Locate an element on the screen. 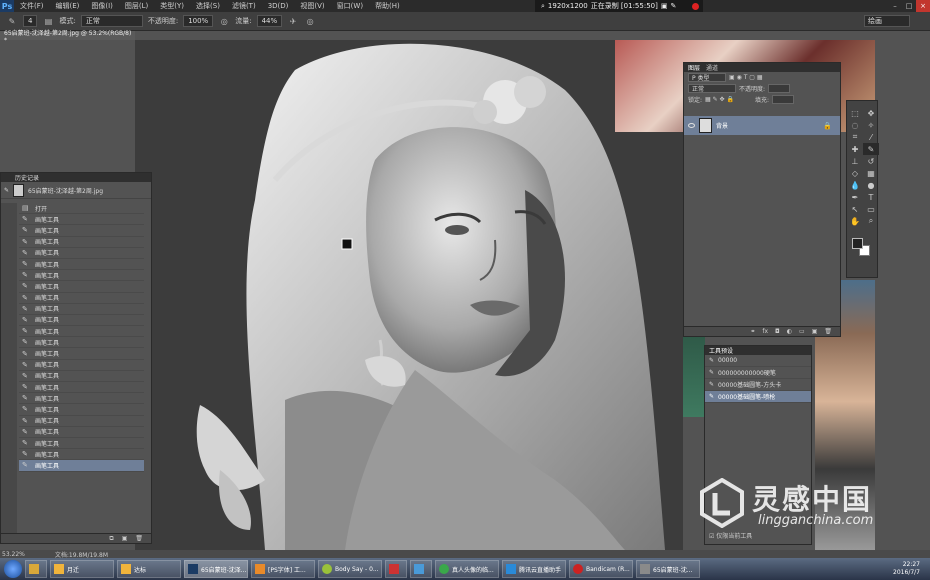 This screenshot has width=930, height=580. history-panel-title: 历史记录 is located at coordinates (76, 177).